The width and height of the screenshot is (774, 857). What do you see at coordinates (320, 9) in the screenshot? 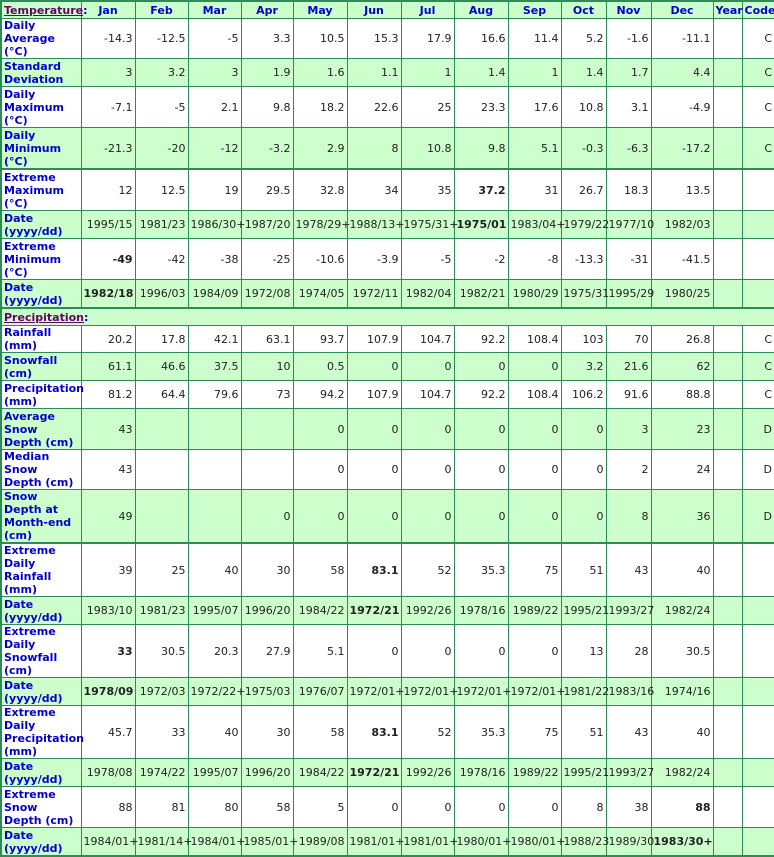
I see `col-may: May` at bounding box center [320, 9].